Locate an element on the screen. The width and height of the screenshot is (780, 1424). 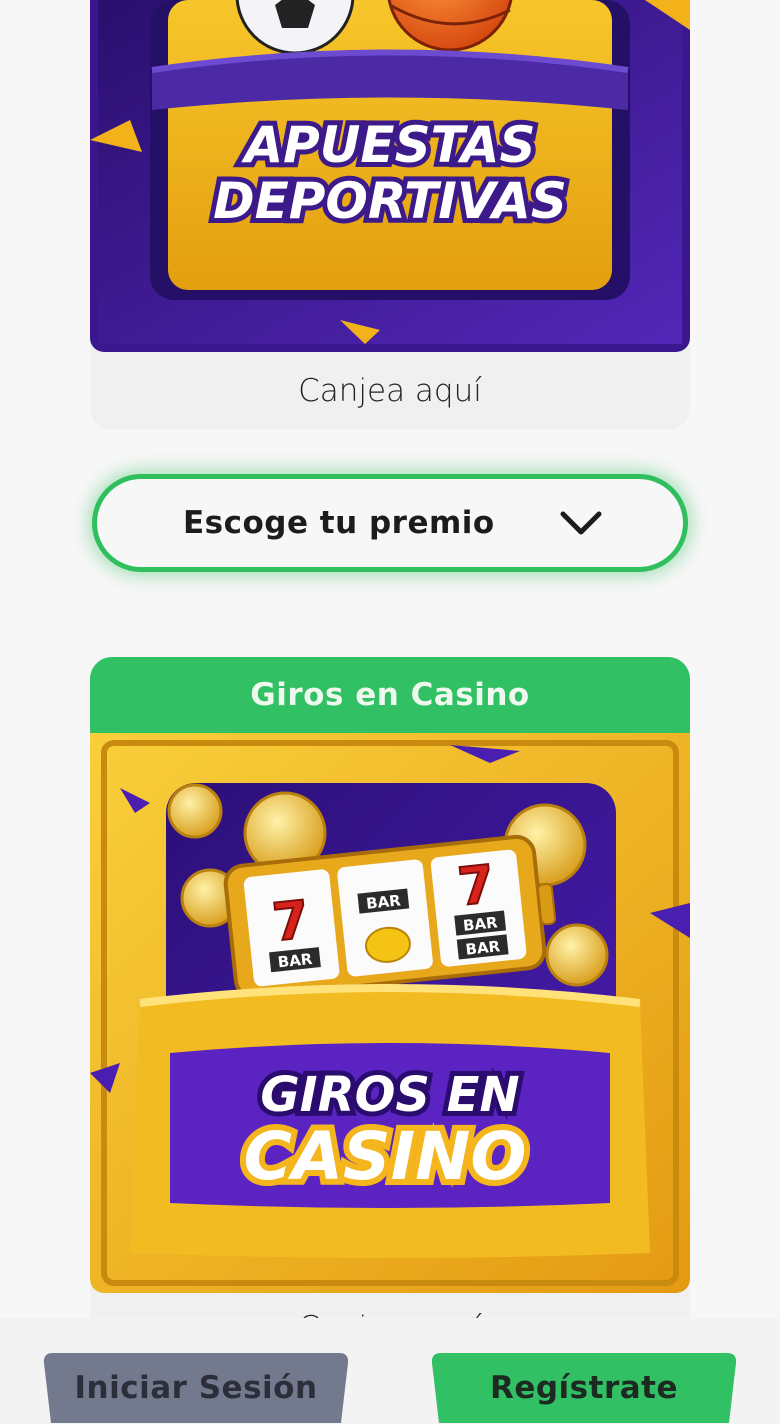
login-button: Iniciar Sesión is located at coordinates (196, 1388).